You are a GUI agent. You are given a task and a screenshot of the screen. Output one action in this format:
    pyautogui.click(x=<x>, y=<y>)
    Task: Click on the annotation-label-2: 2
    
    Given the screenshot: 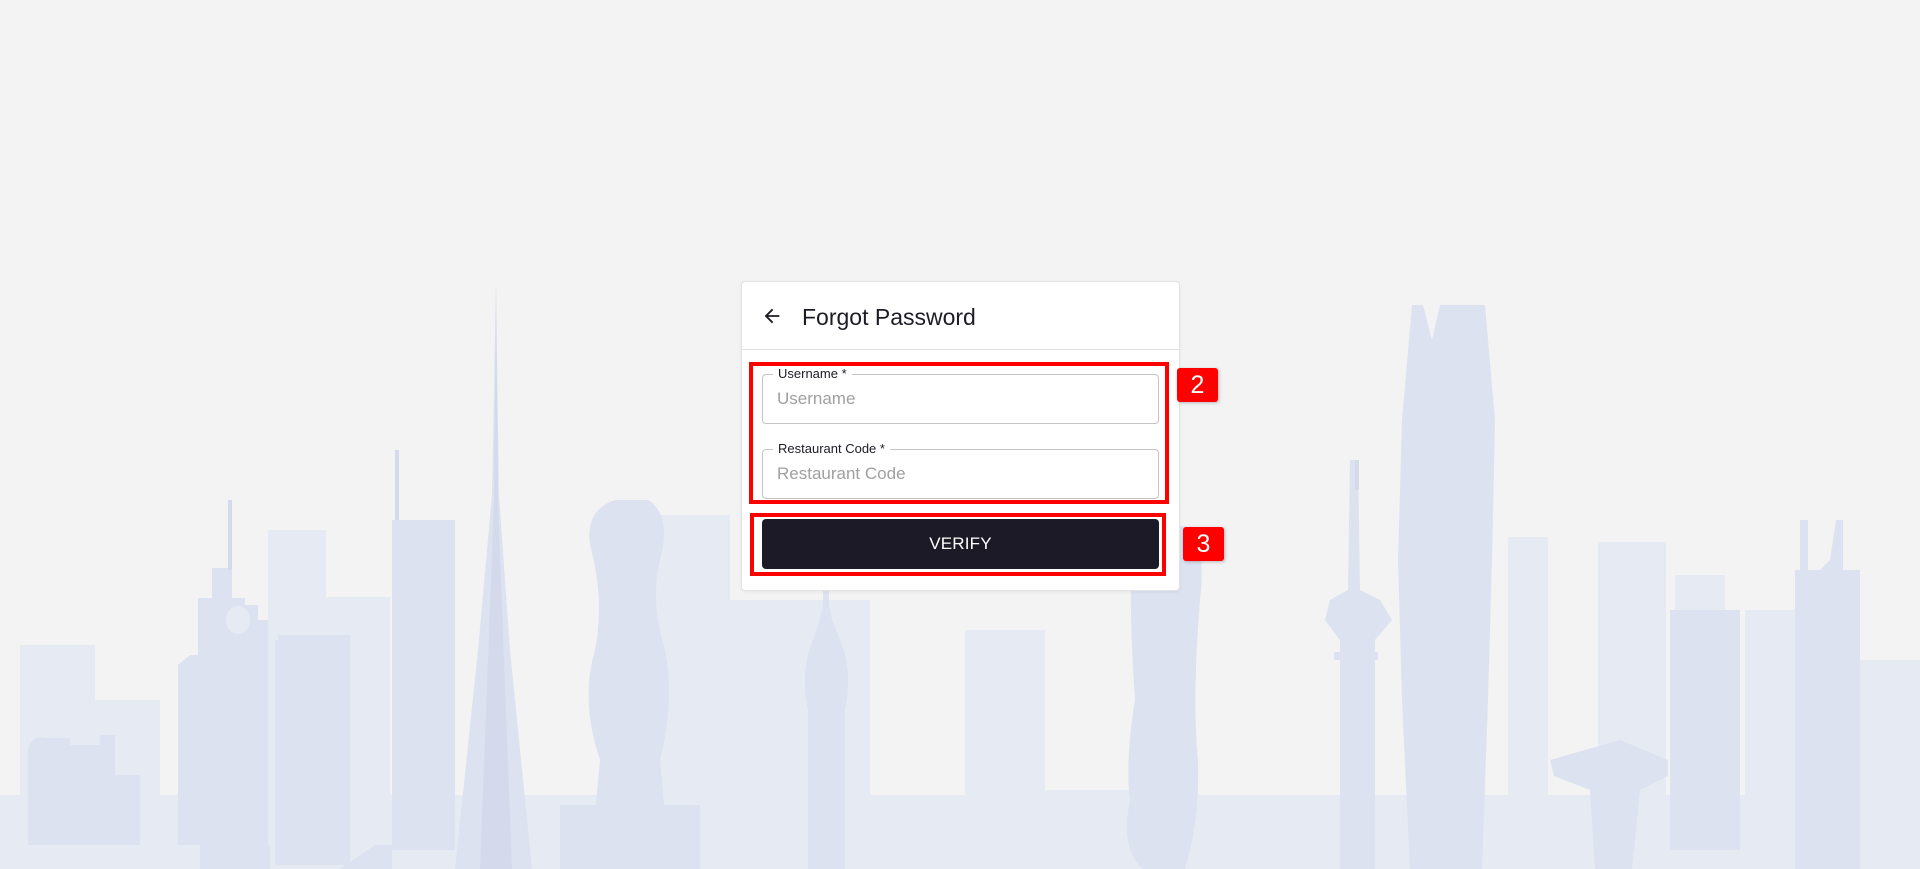 What is the action you would take?
    pyautogui.click(x=1197, y=385)
    